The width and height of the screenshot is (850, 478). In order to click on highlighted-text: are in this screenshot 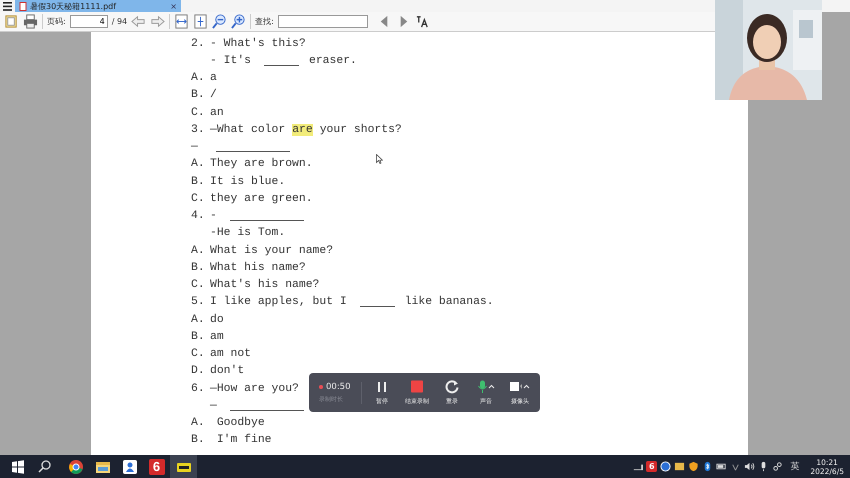, I will do `click(302, 130)`.